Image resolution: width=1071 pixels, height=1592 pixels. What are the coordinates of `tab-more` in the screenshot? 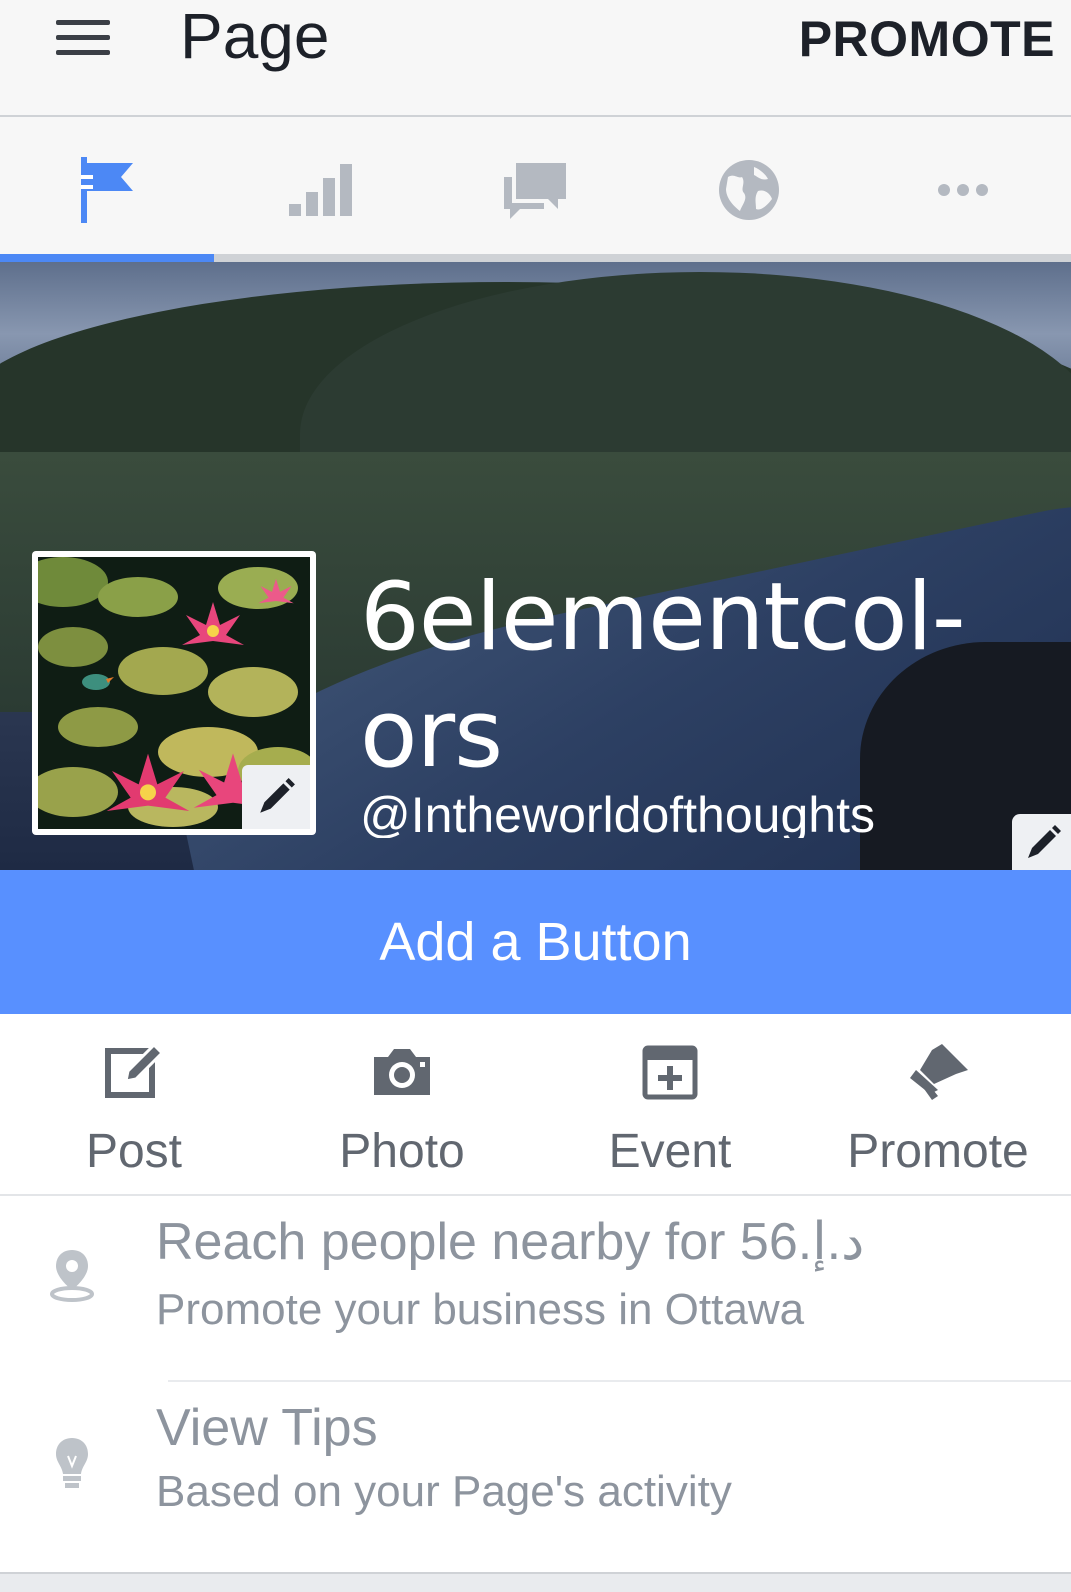 It's located at (963, 189).